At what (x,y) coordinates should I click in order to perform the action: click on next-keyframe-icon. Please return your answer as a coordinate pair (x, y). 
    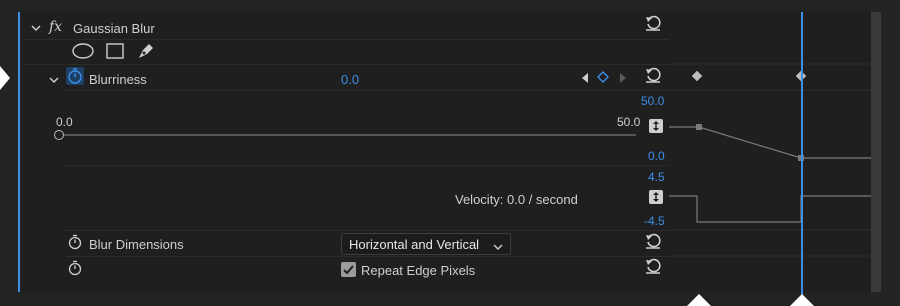
    Looking at the image, I should click on (623, 80).